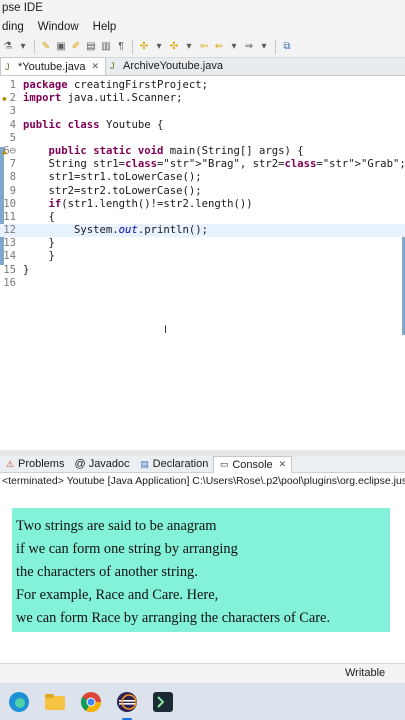  I want to click on code-line: 16, so click(202, 283).